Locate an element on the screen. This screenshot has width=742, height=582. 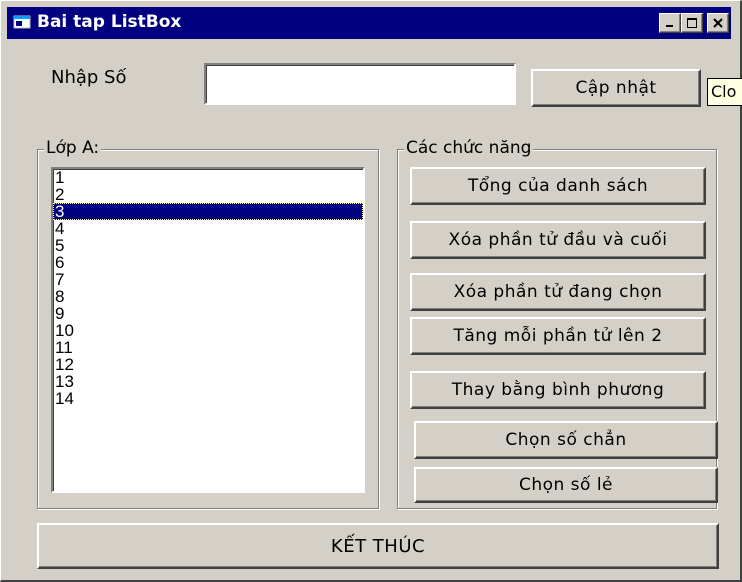
update-button: Cập nhật is located at coordinates (616, 88).